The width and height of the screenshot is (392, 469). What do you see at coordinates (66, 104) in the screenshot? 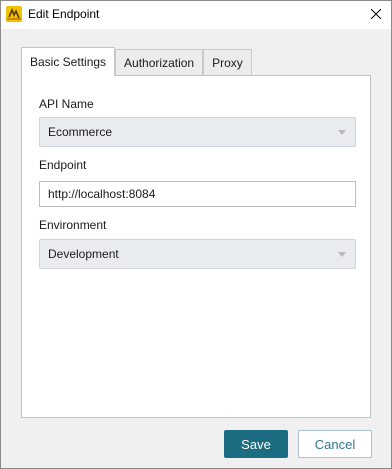
I see `api-name-label: API Name` at bounding box center [66, 104].